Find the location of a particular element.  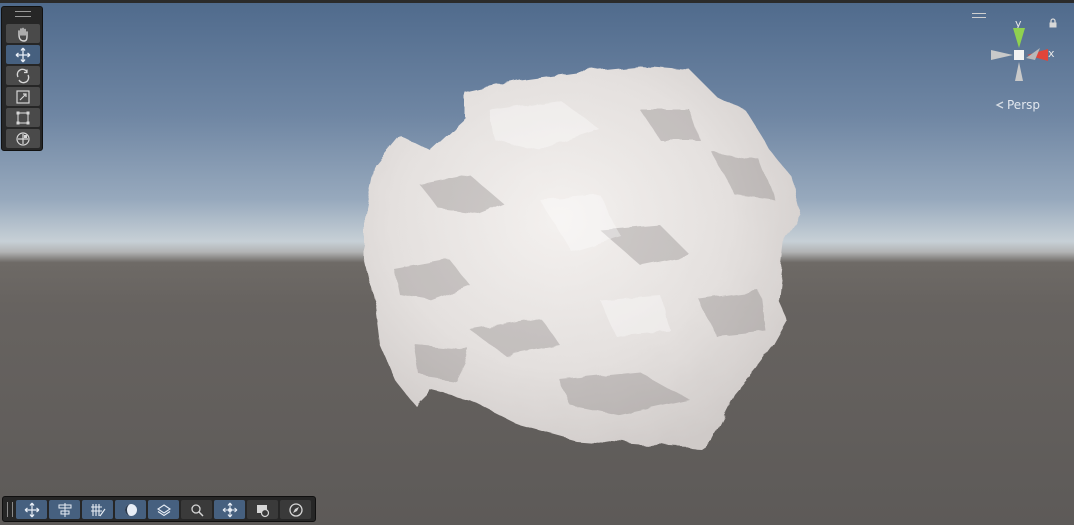

scale-icon is located at coordinates (23, 96).